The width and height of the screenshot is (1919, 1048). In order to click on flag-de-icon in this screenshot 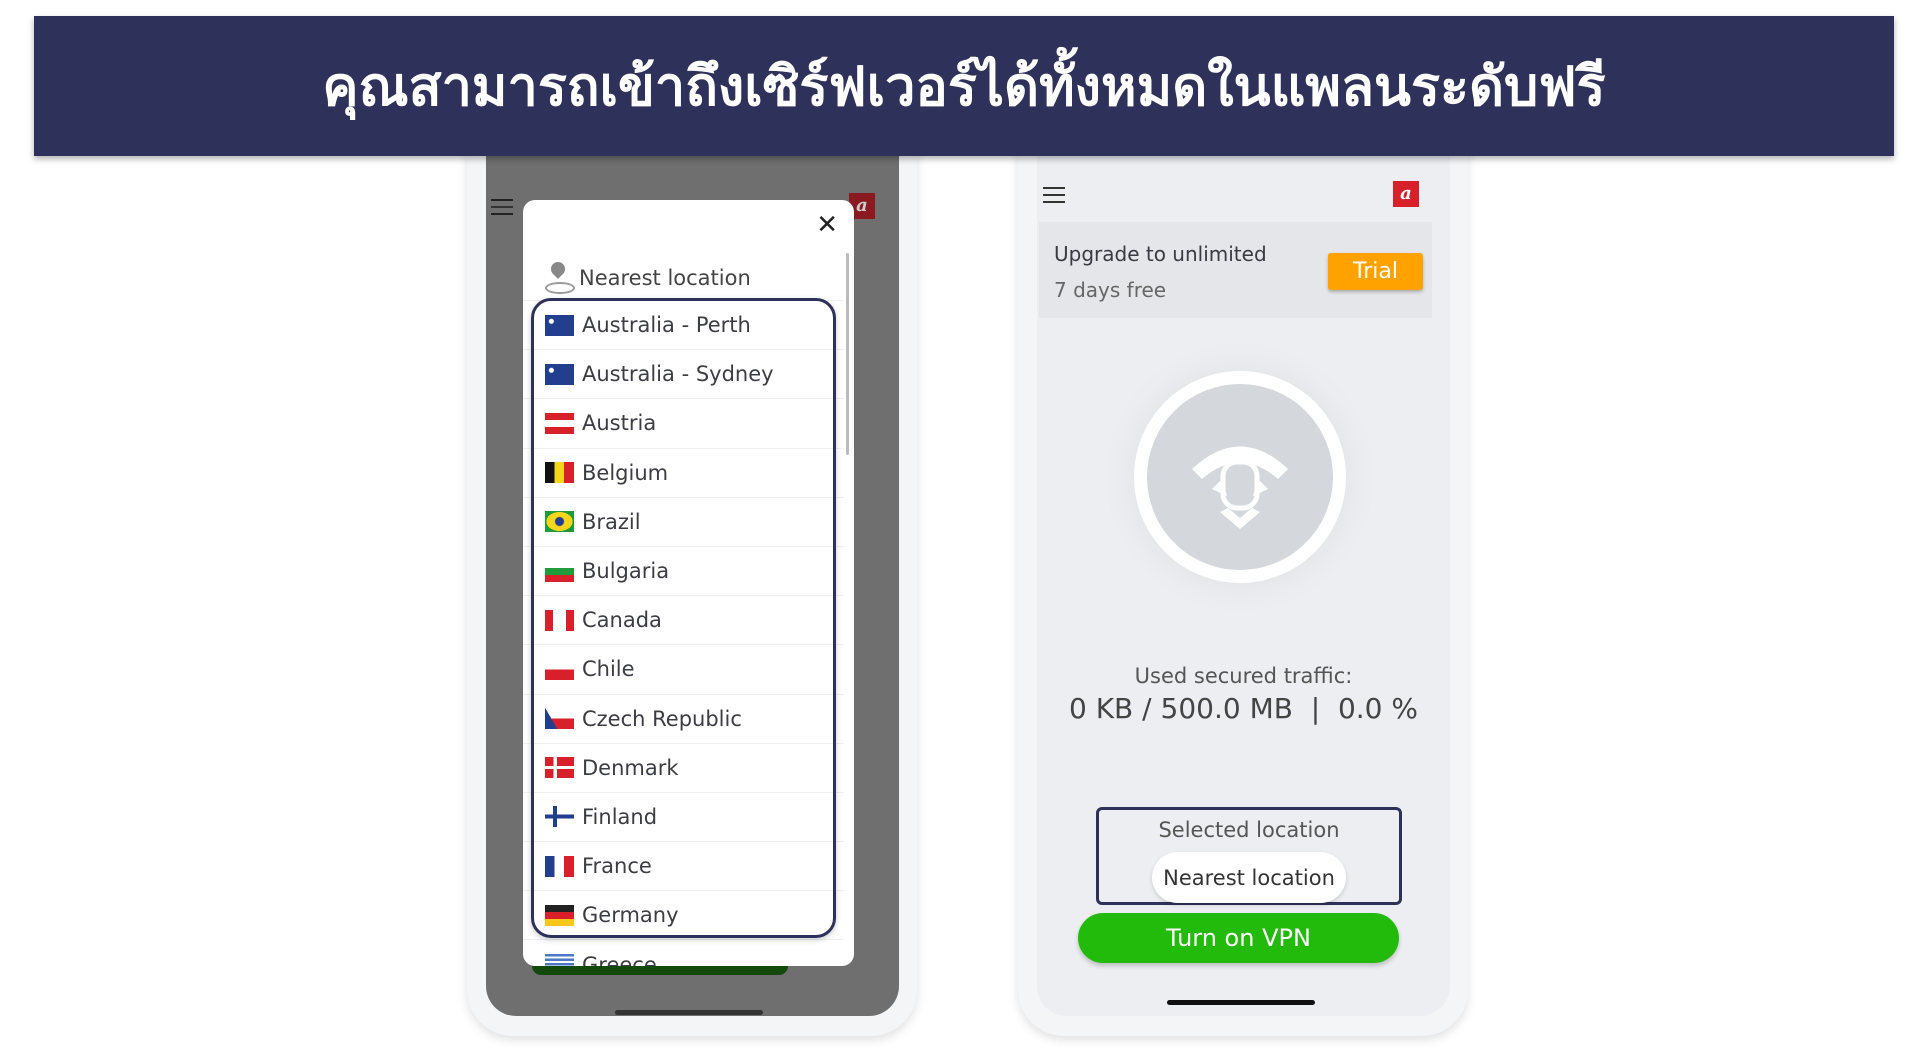, I will do `click(559, 915)`.